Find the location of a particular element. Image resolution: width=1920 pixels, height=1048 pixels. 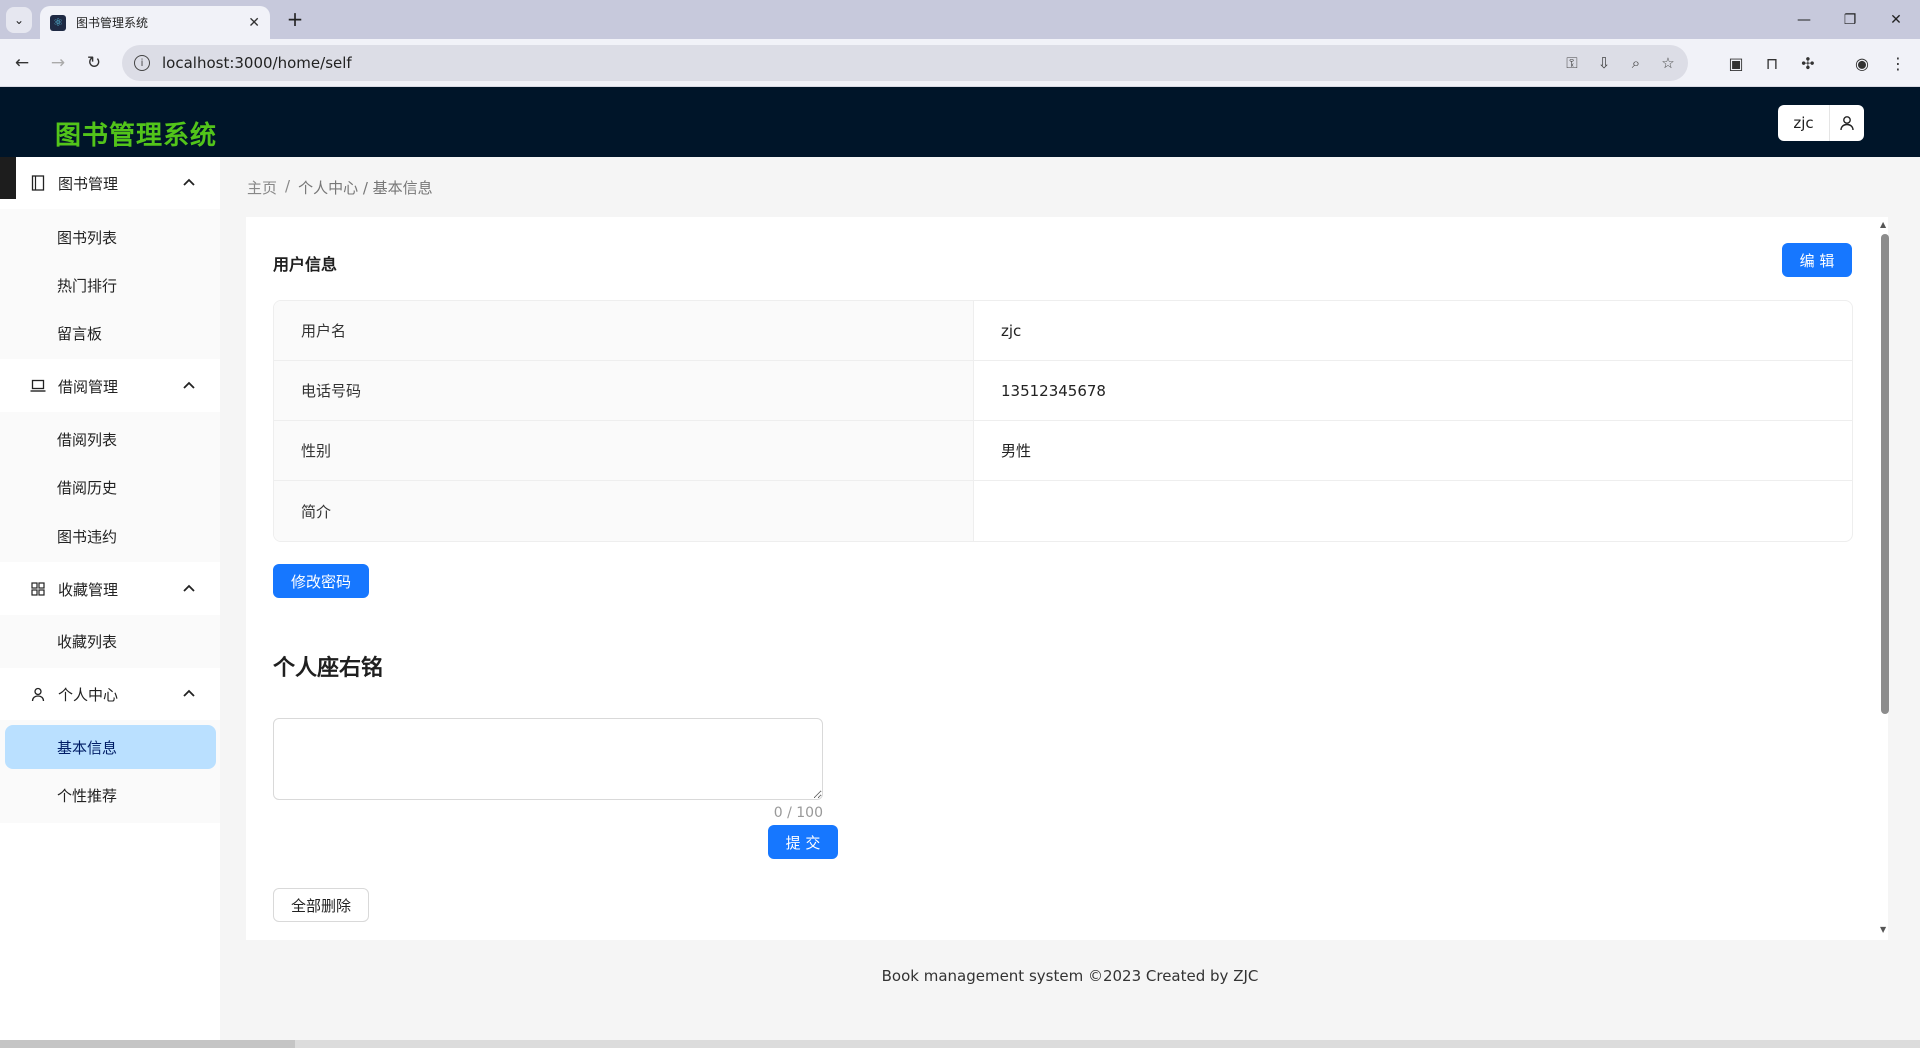

horizontal-scrollbar-thumb is located at coordinates (147, 1044).